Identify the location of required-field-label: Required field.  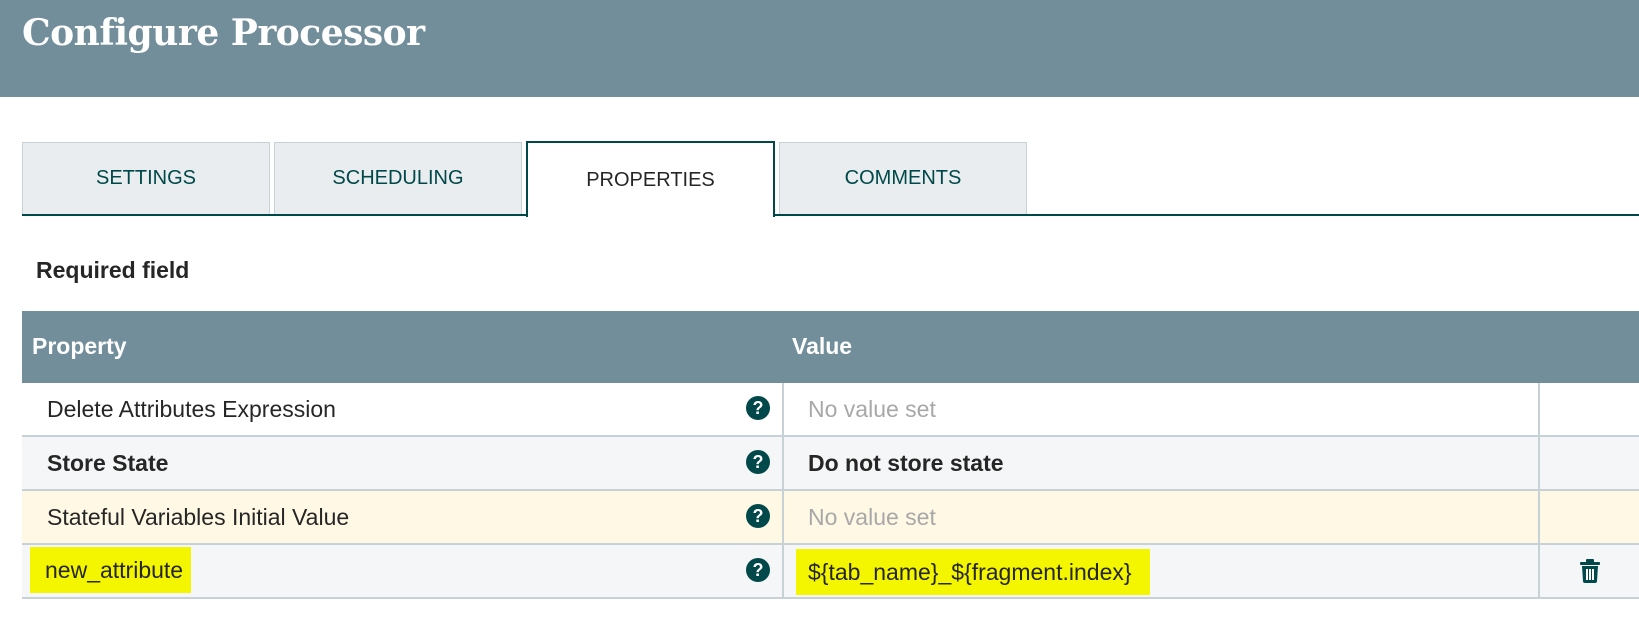
(113, 270).